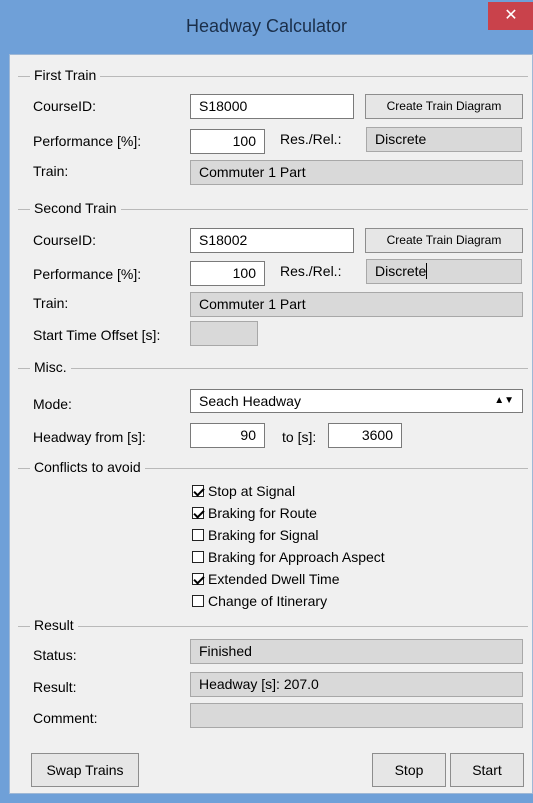 This screenshot has height=803, width=533. What do you see at coordinates (227, 435) in the screenshot?
I see `headway-from-input: 90` at bounding box center [227, 435].